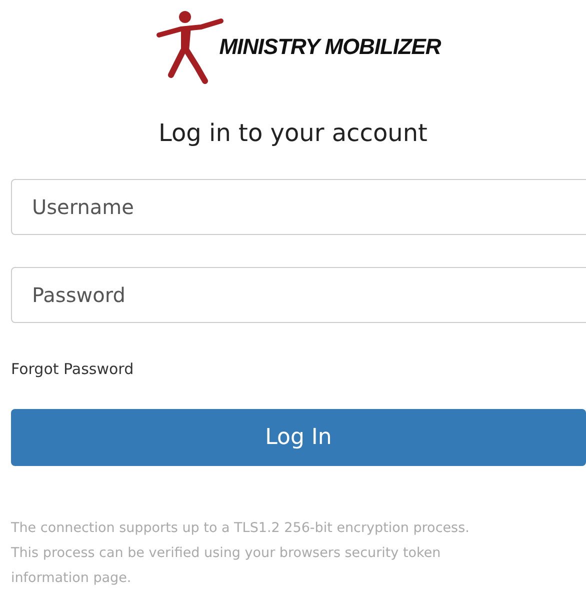 This screenshot has height=614, width=586. What do you see at coordinates (71, 578) in the screenshot?
I see `encryption-notice-line: information page.` at bounding box center [71, 578].